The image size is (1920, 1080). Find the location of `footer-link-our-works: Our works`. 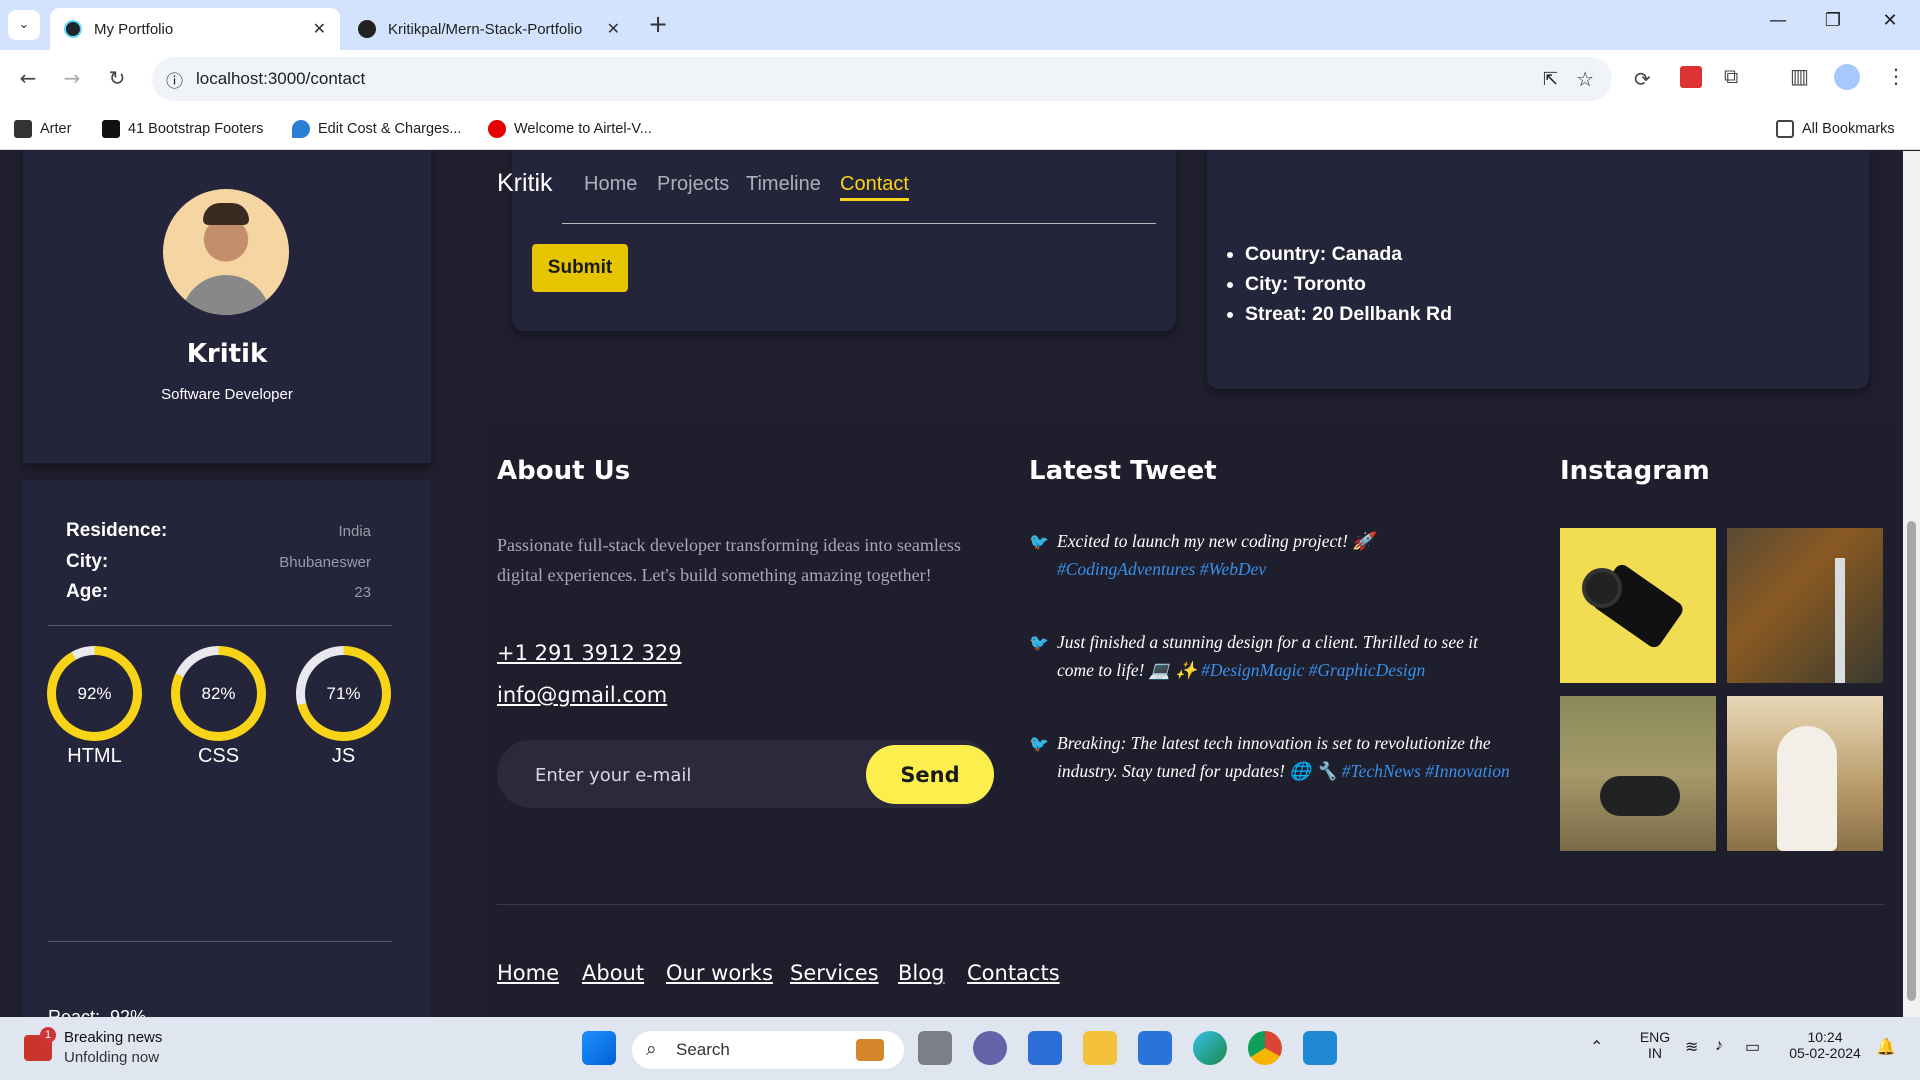

footer-link-our-works: Our works is located at coordinates (719, 973).